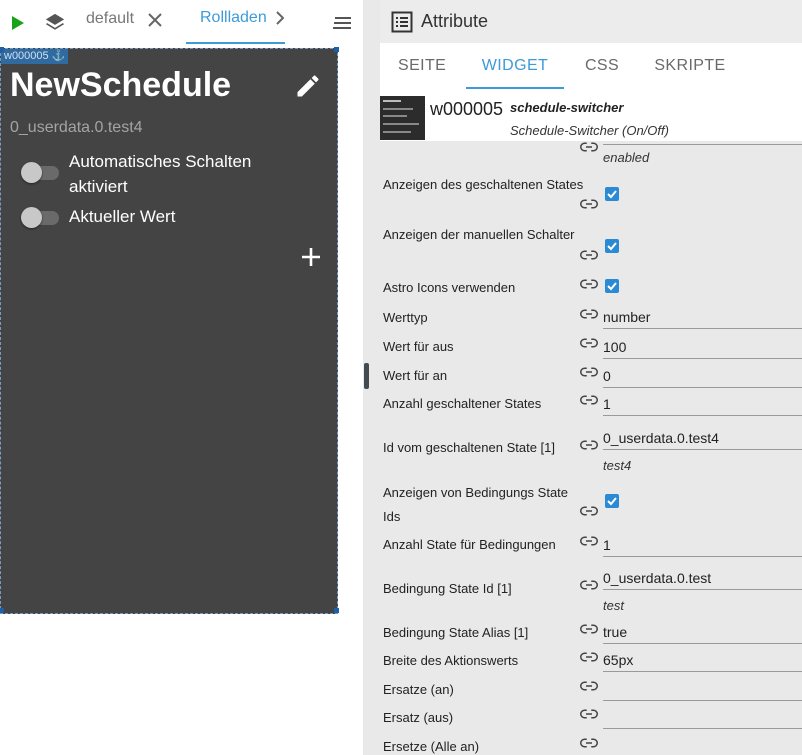 Image resolution: width=802 pixels, height=755 pixels. Describe the element at coordinates (233, 17) in the screenshot. I see `tab-rollladen-label: Rollladen` at that location.